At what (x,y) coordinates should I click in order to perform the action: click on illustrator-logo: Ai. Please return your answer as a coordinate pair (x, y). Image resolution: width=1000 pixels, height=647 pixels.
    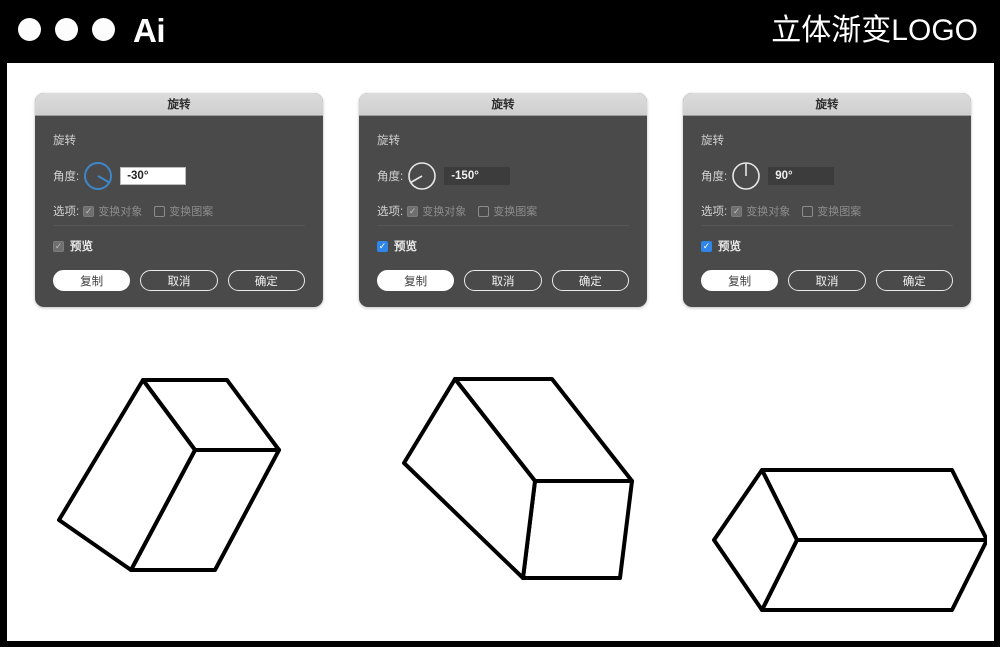
    Looking at the image, I should click on (149, 30).